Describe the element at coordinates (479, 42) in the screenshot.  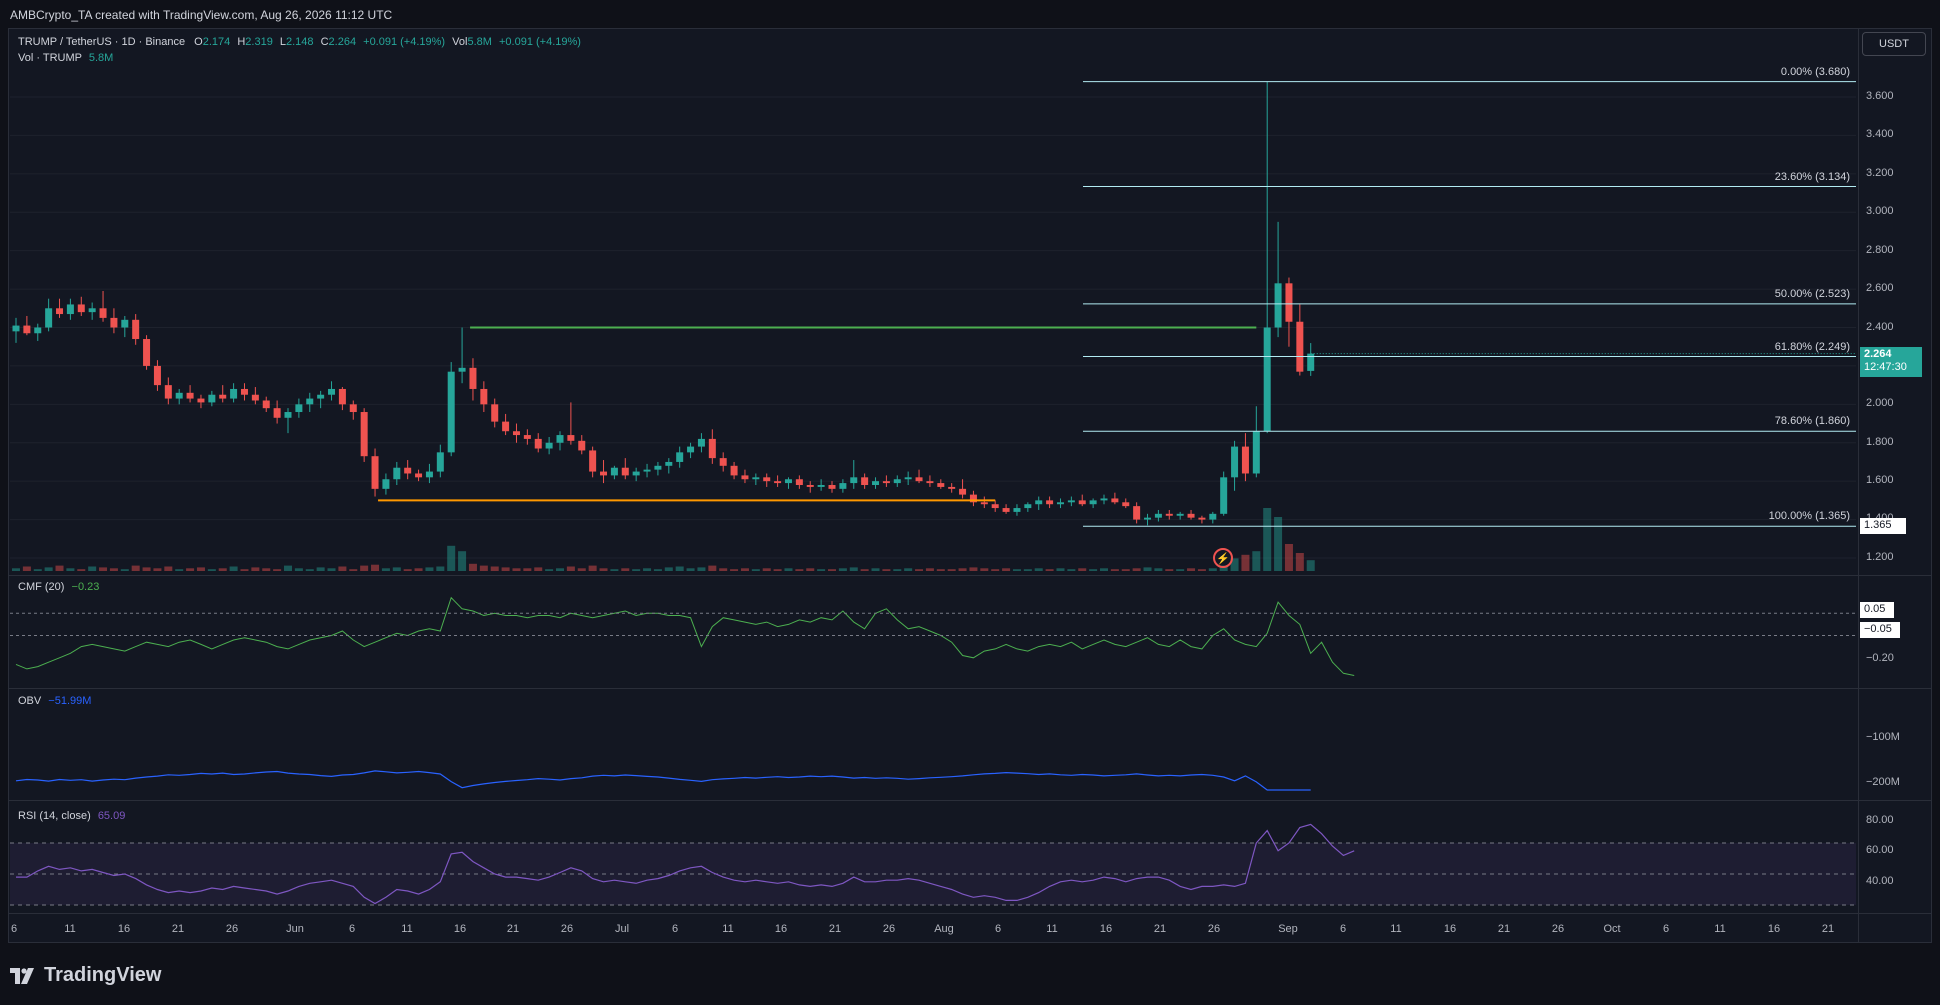
I see `vol-value: 5.8M` at that location.